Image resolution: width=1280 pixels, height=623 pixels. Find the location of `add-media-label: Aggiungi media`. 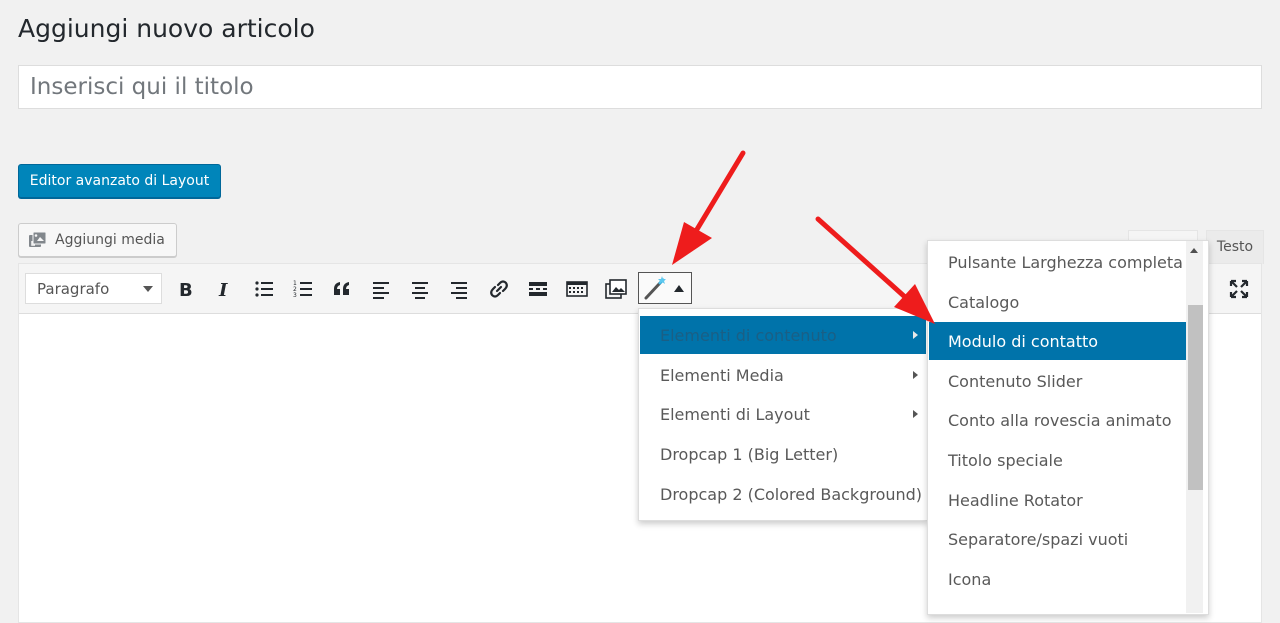

add-media-label: Aggiungi media is located at coordinates (110, 240).